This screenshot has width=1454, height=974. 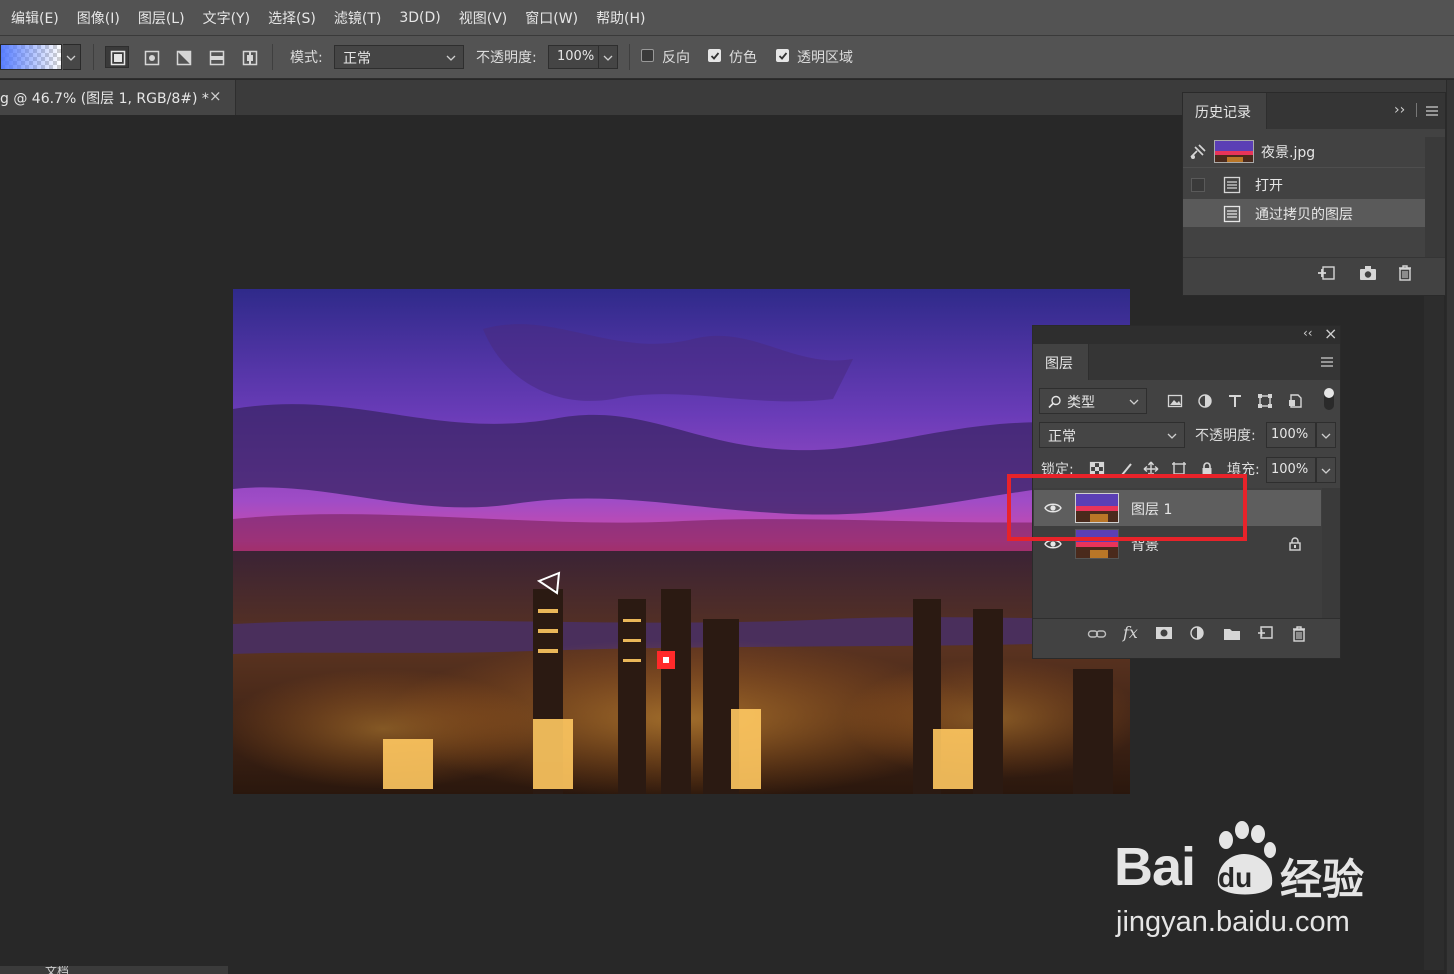 I want to click on document-tab: g @ 46.7% (图层 1, RGB/8#) * ×, so click(x=118, y=97).